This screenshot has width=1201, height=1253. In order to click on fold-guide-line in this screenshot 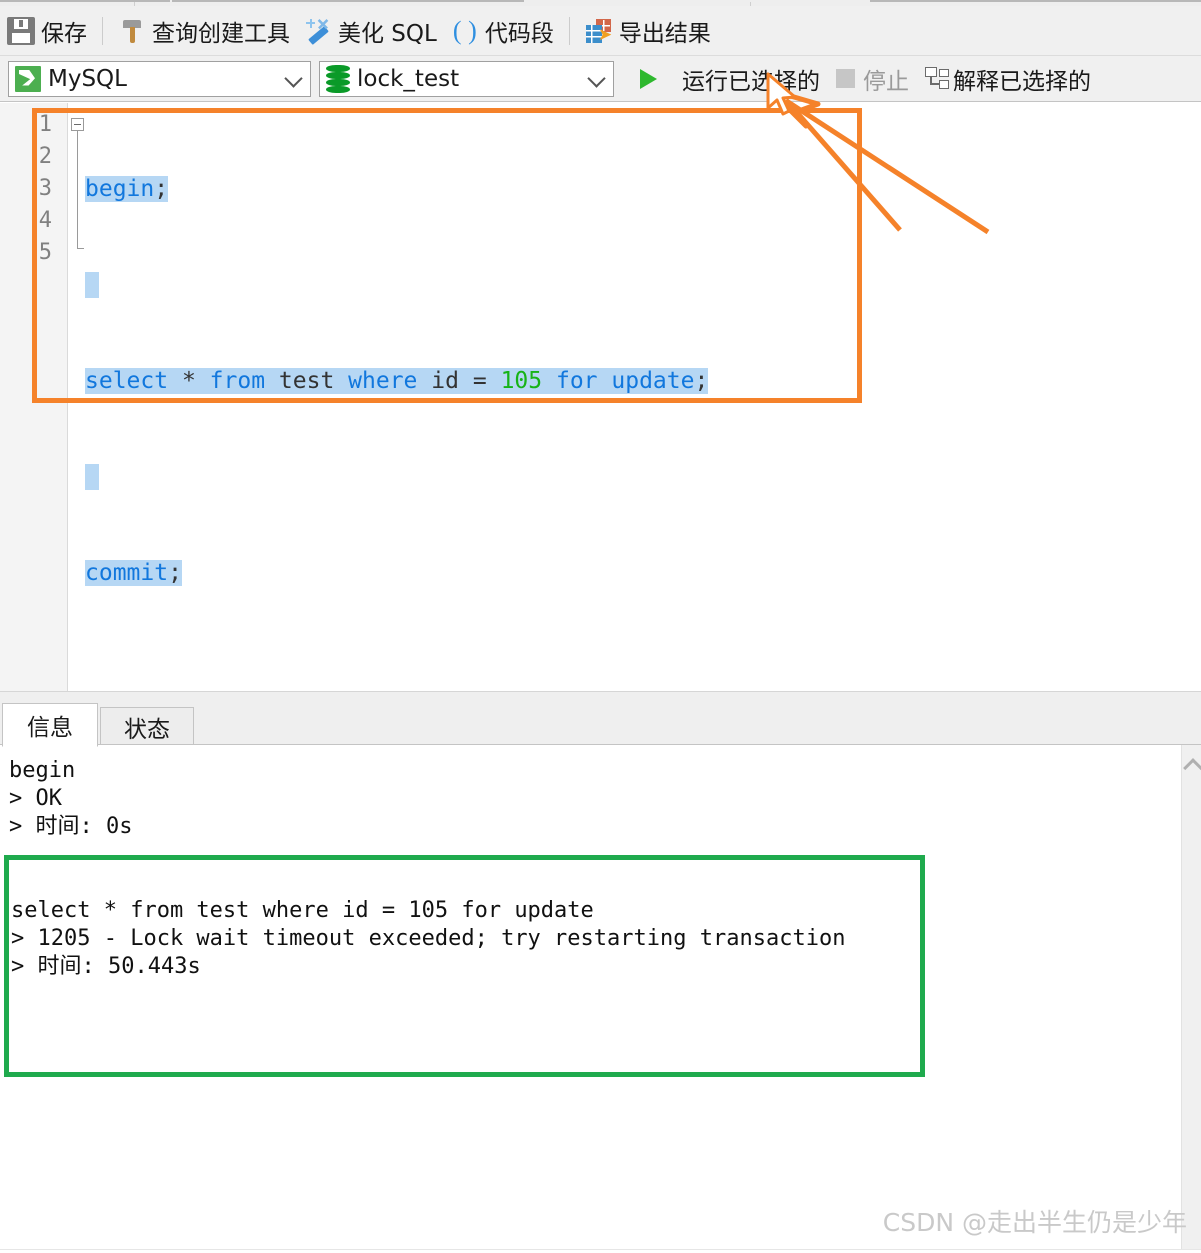, I will do `click(77, 190)`.